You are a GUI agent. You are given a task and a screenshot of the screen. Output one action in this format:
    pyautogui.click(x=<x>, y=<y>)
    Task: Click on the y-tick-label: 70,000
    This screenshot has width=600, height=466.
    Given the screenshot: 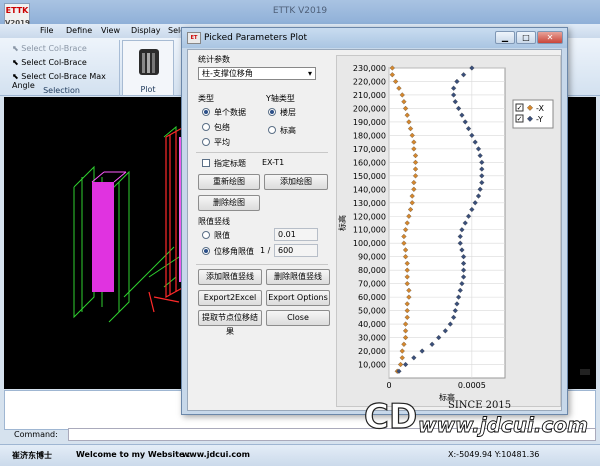 What is the action you would take?
    pyautogui.click(x=372, y=284)
    